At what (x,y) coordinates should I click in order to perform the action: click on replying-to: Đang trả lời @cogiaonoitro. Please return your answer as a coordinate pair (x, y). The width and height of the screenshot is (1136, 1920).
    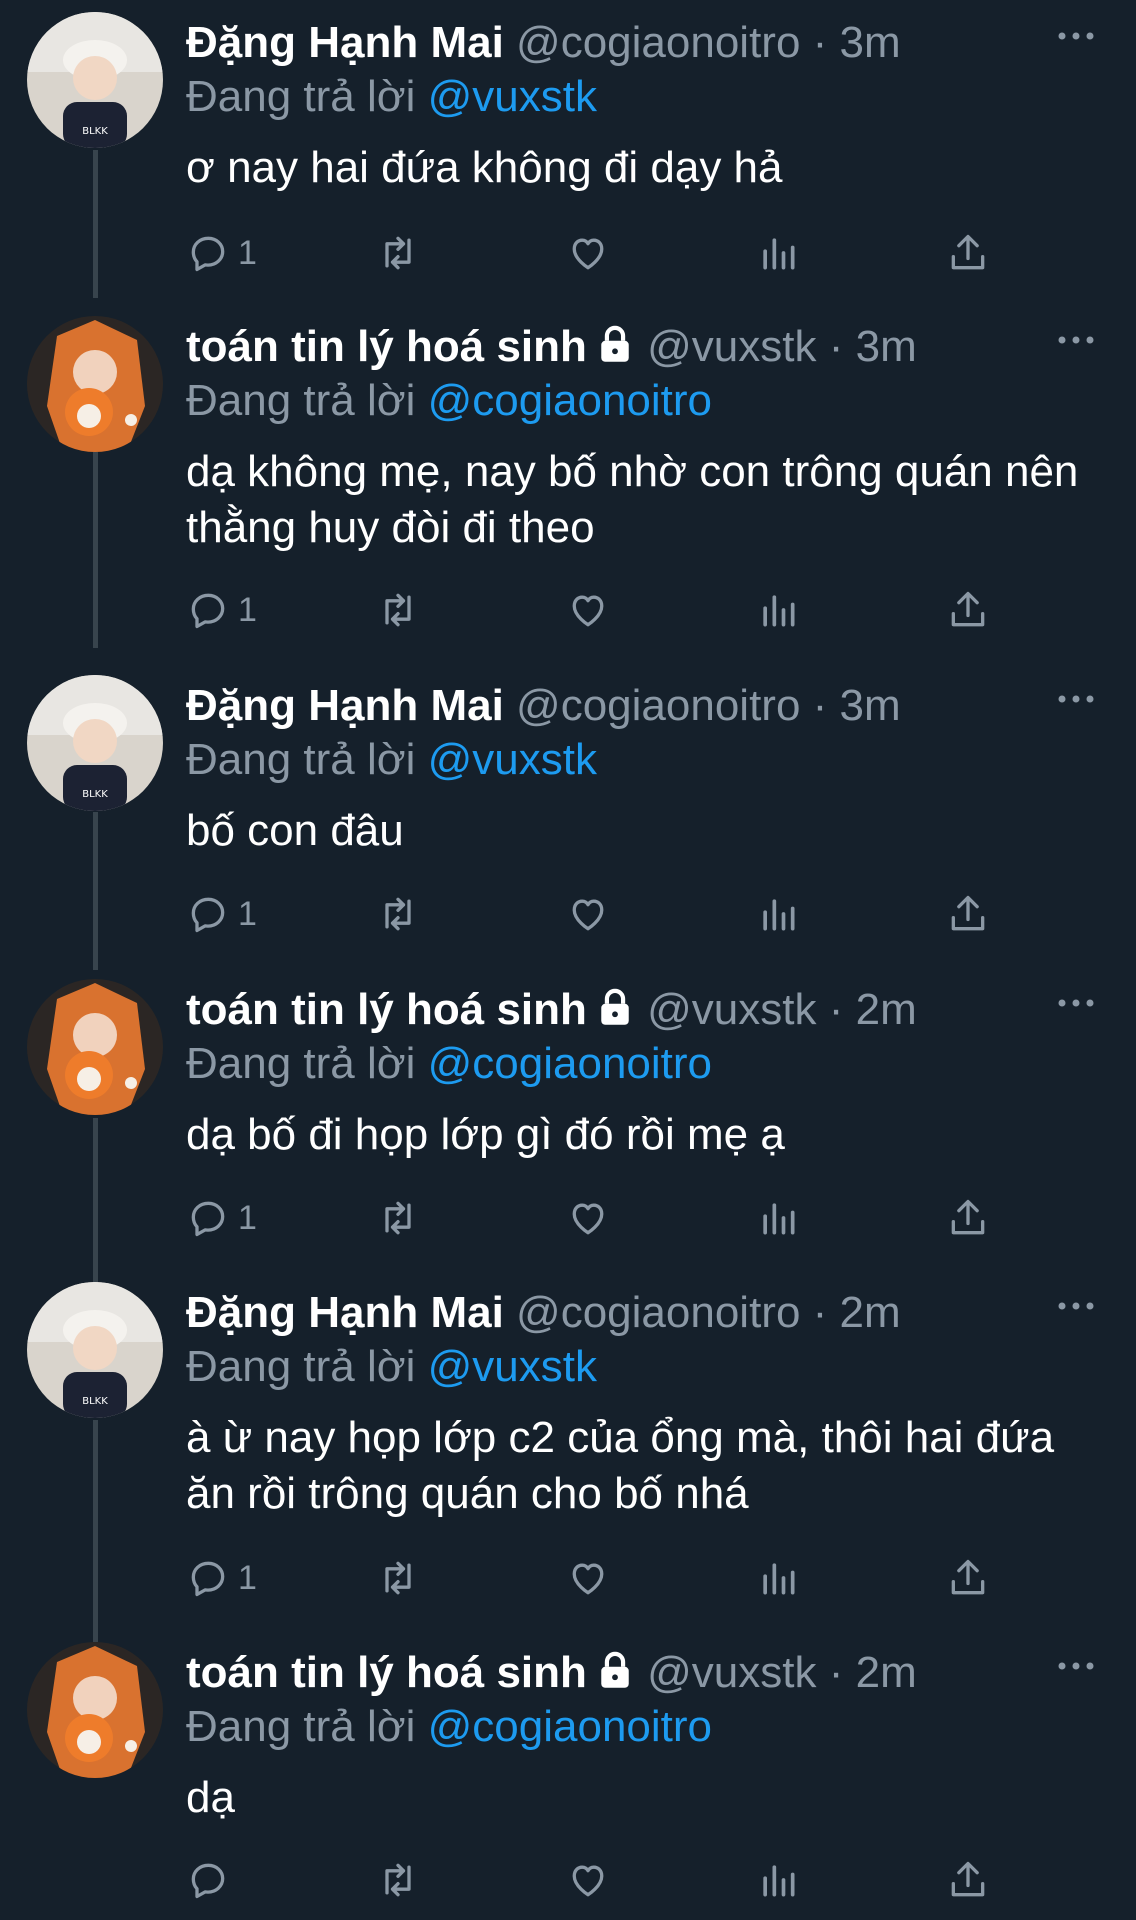
    Looking at the image, I should click on (449, 1064).